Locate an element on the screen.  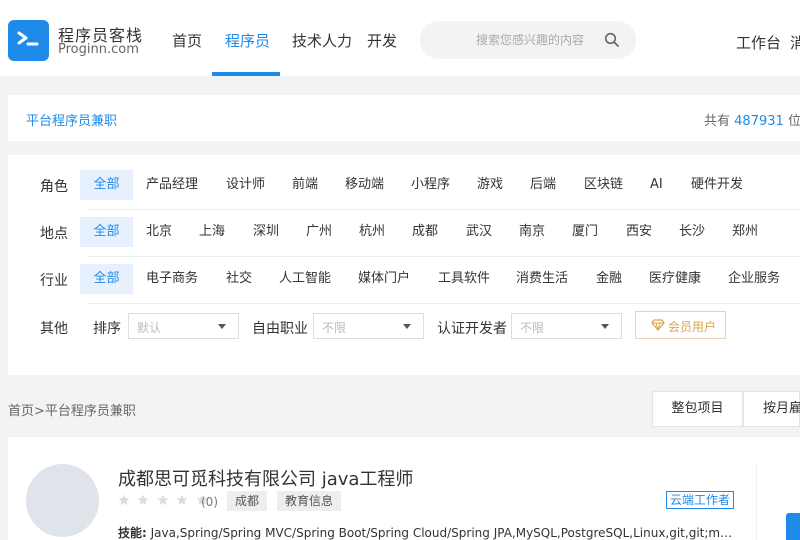
industry-option-all: 全部 is located at coordinates (106, 279).